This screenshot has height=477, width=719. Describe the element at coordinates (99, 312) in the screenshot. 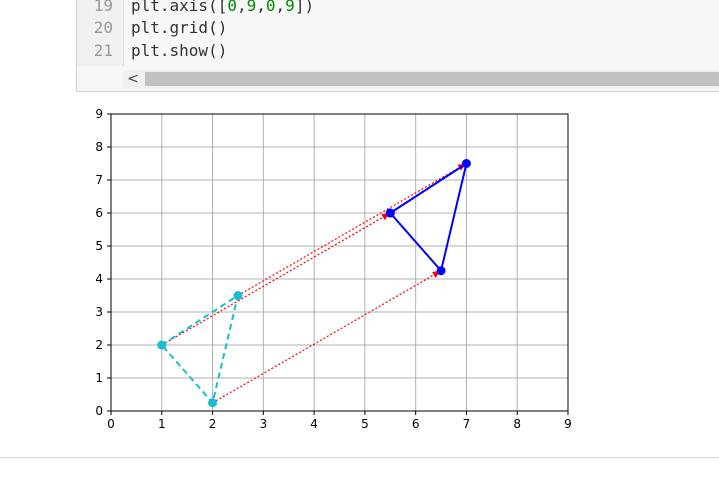

I see `y-tick-label: 3` at that location.